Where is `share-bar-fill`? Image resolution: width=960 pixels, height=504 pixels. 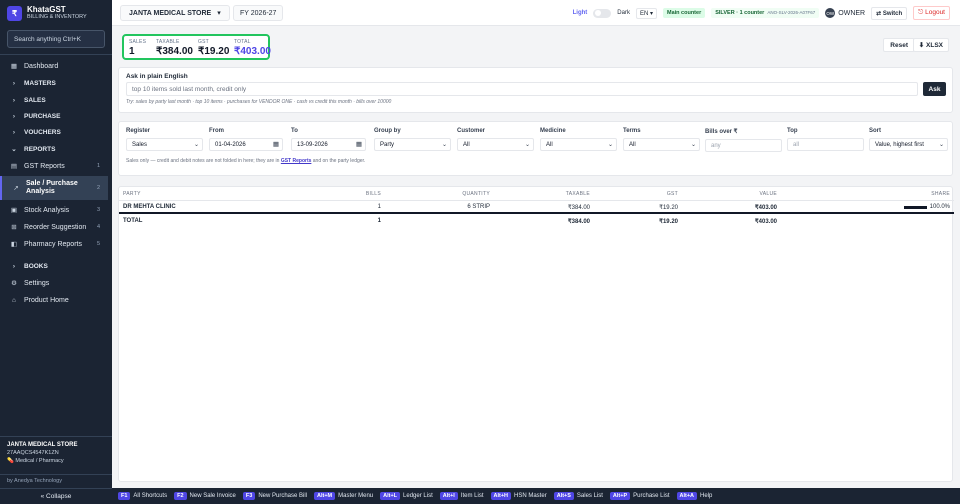 share-bar-fill is located at coordinates (915, 207).